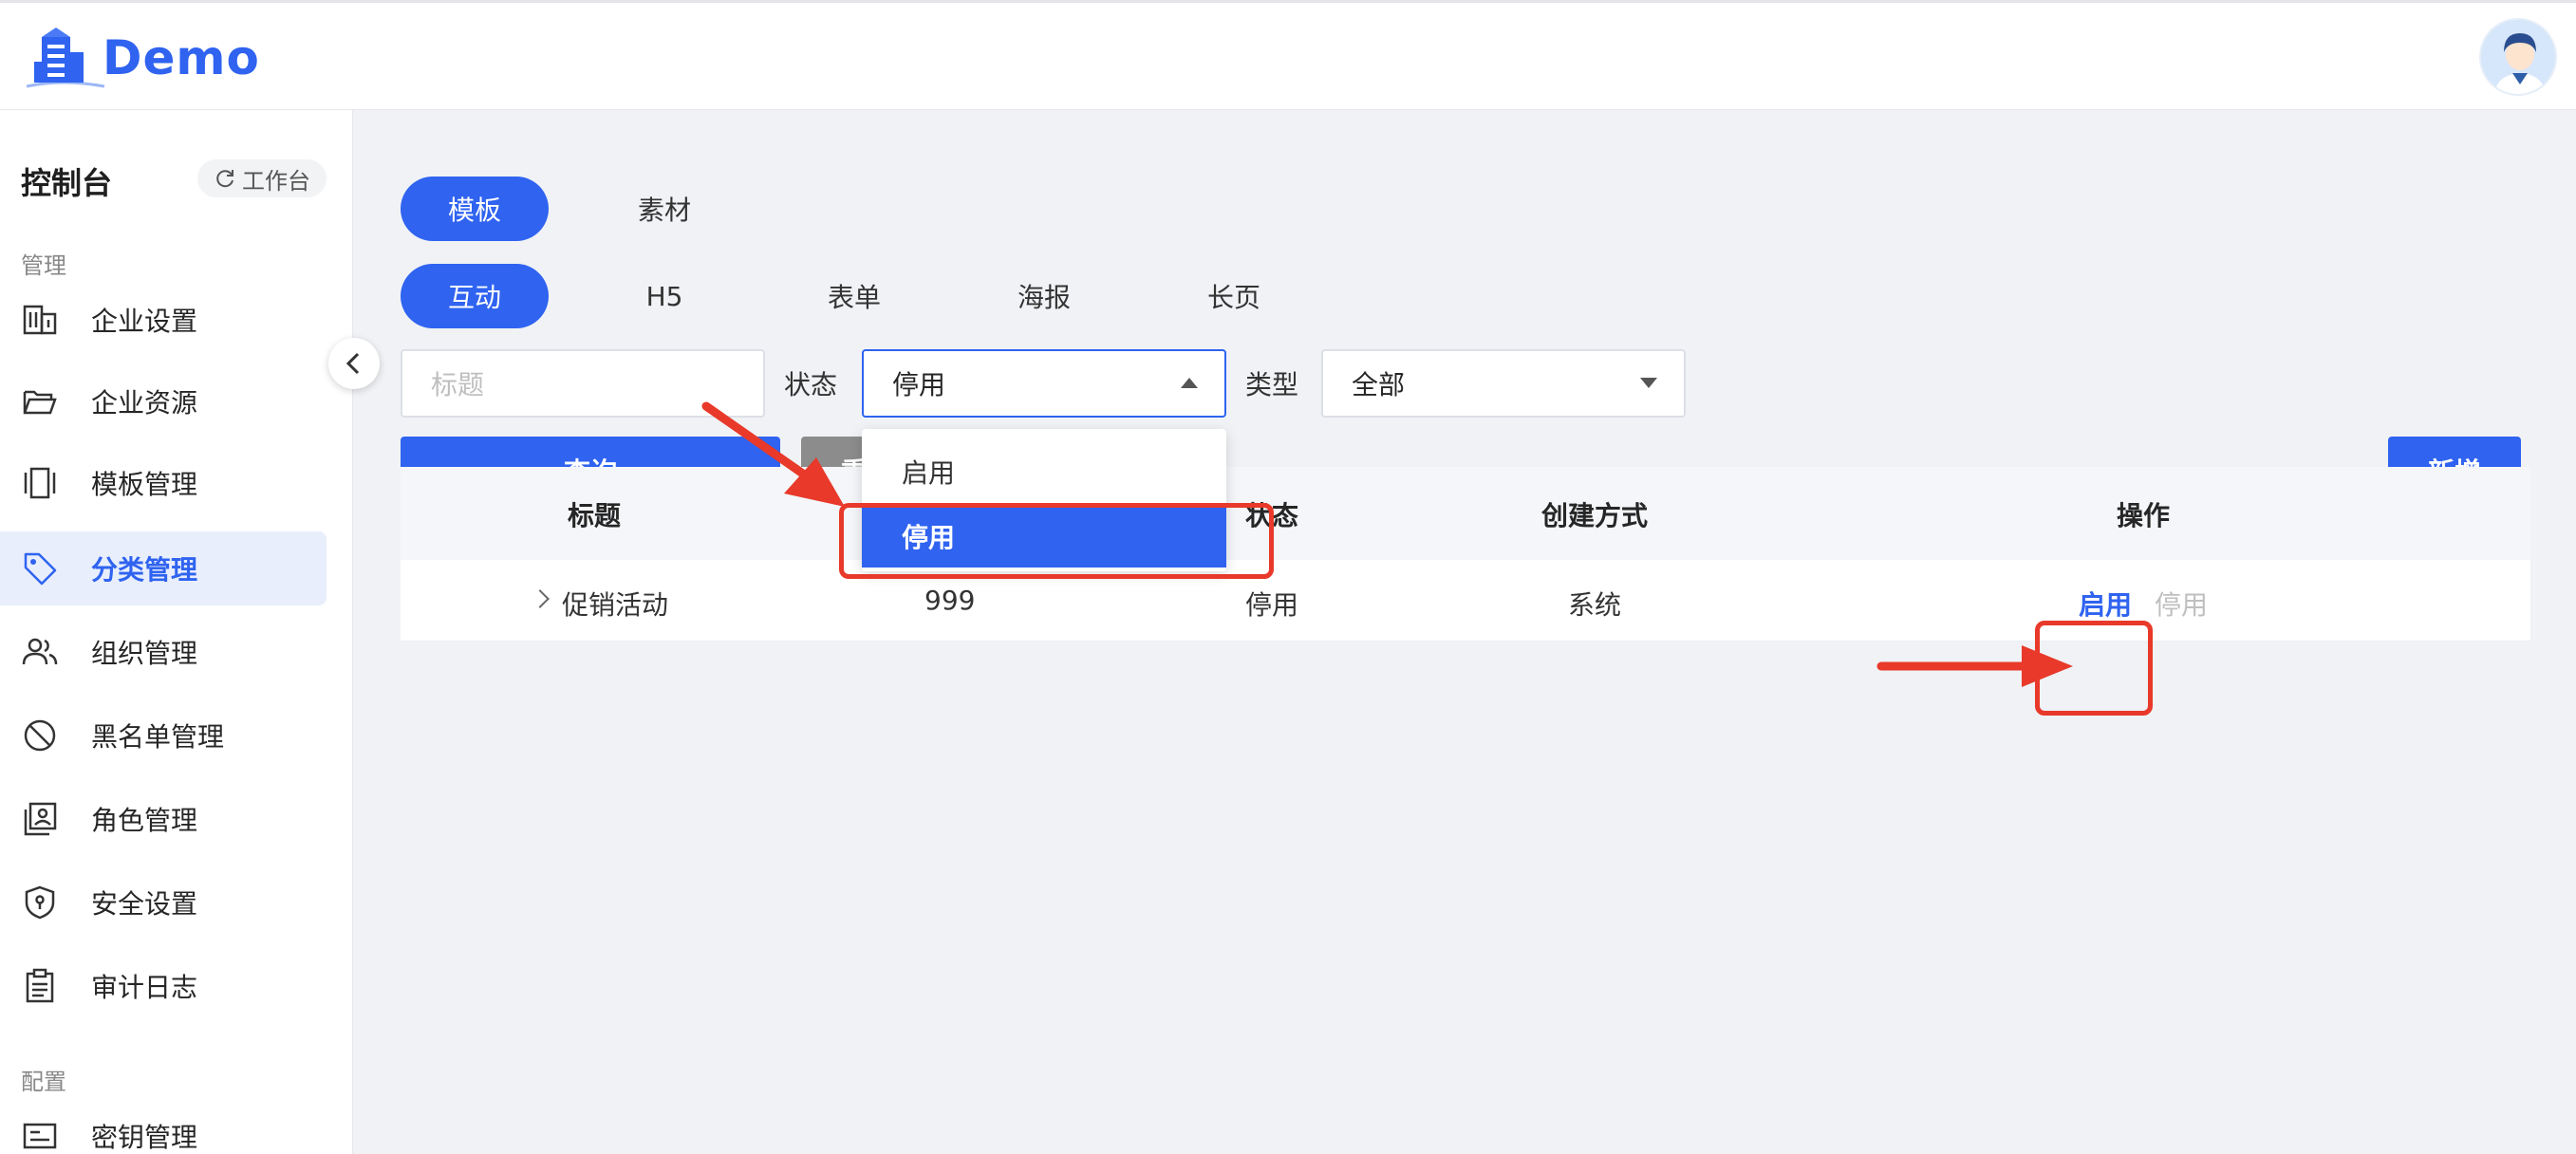  Describe the element at coordinates (44, 1082) in the screenshot. I see `group-label-config: 配置` at that location.